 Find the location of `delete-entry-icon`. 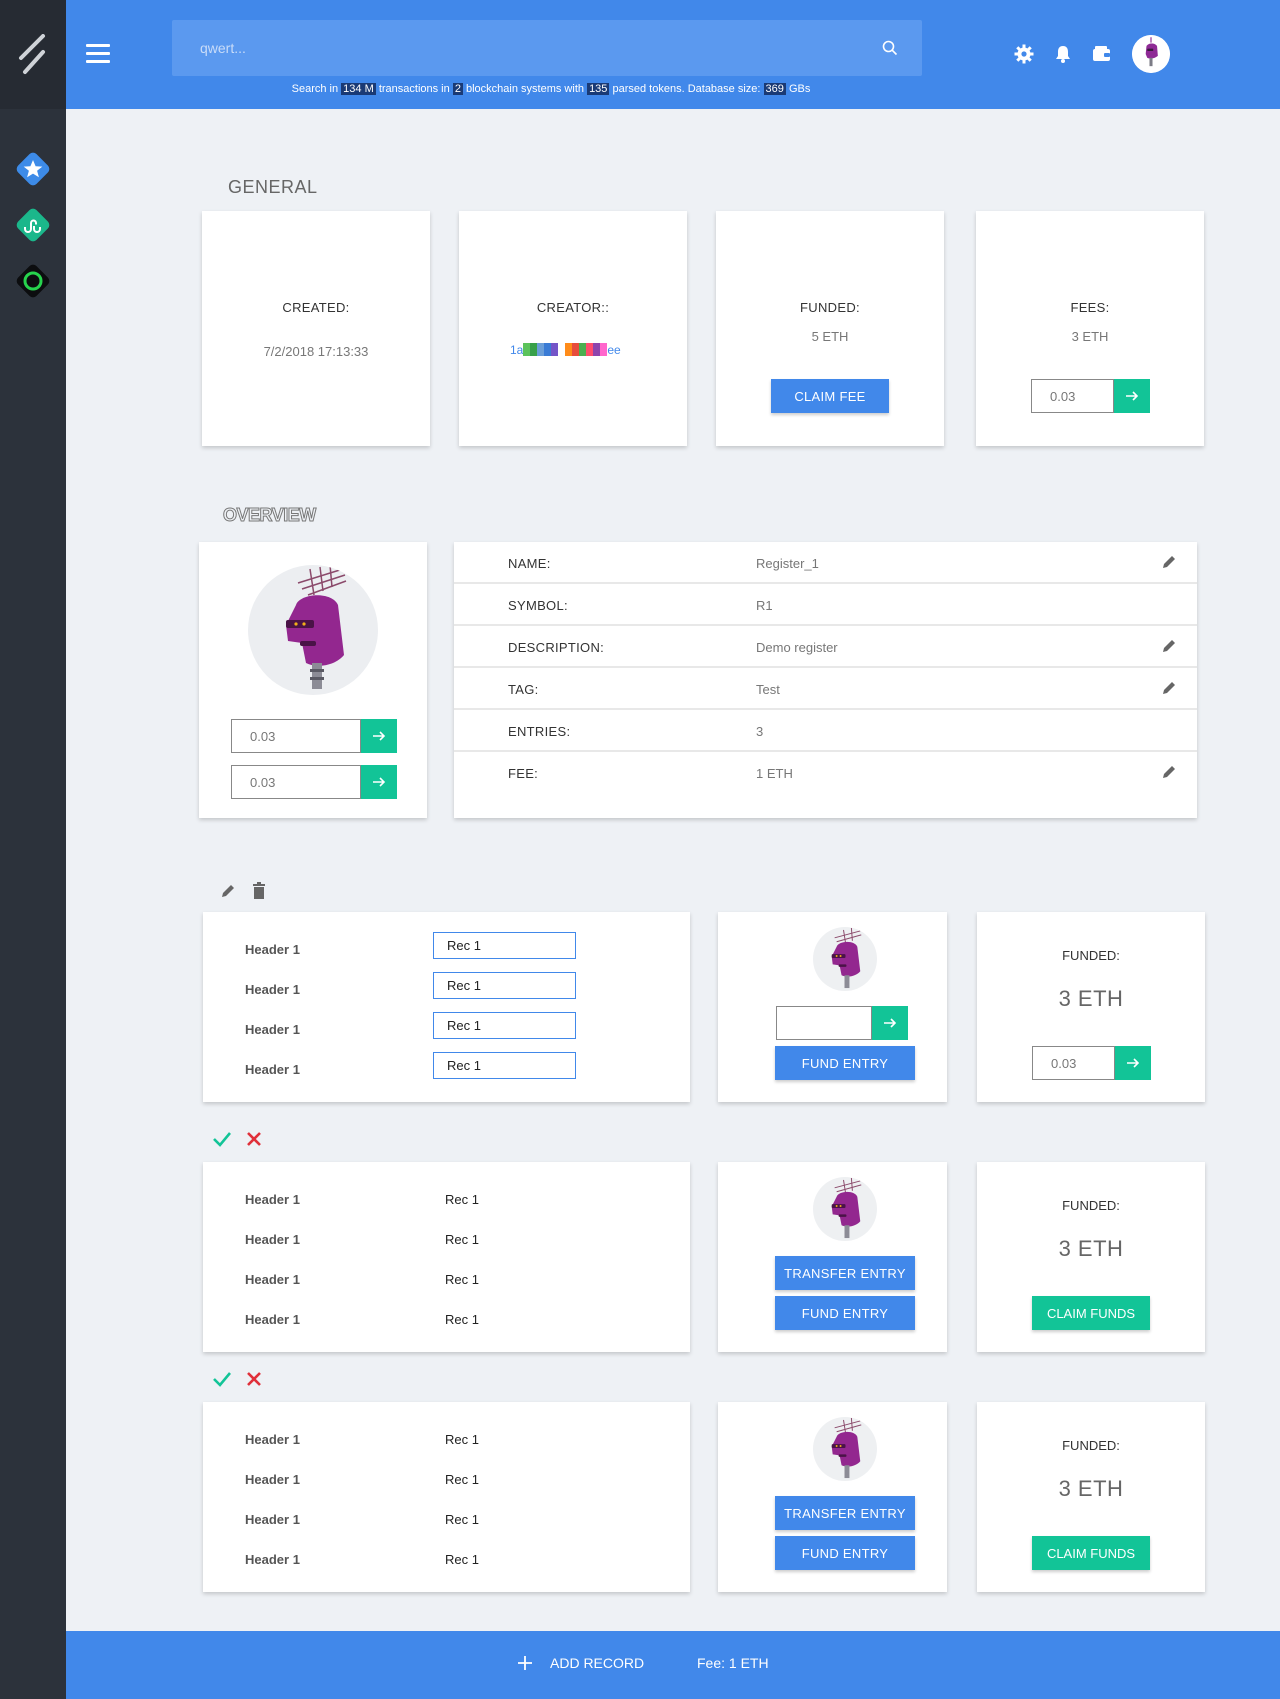

delete-entry-icon is located at coordinates (259, 890).